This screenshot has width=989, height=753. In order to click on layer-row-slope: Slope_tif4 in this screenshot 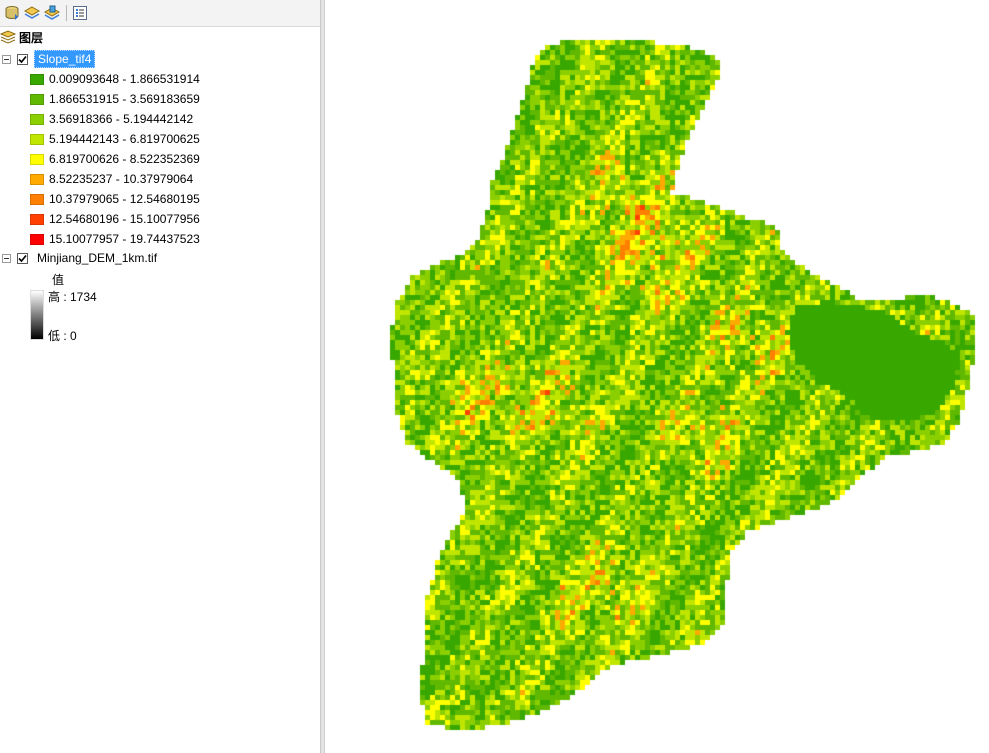, I will do `click(49, 59)`.